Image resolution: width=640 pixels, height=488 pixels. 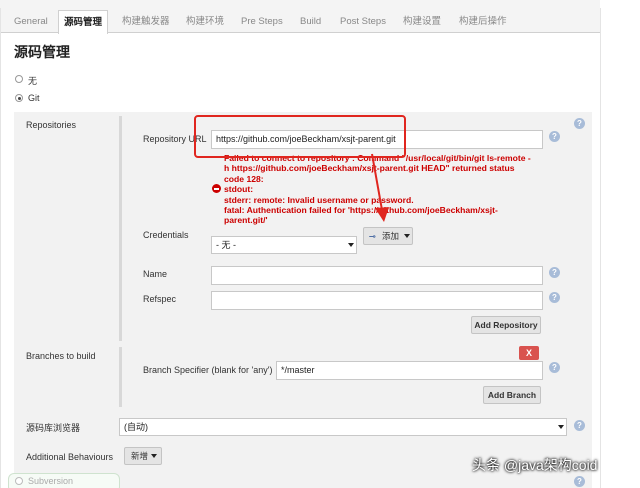 What do you see at coordinates (512, 395) in the screenshot?
I see `add-branch-button: Add Branch` at bounding box center [512, 395].